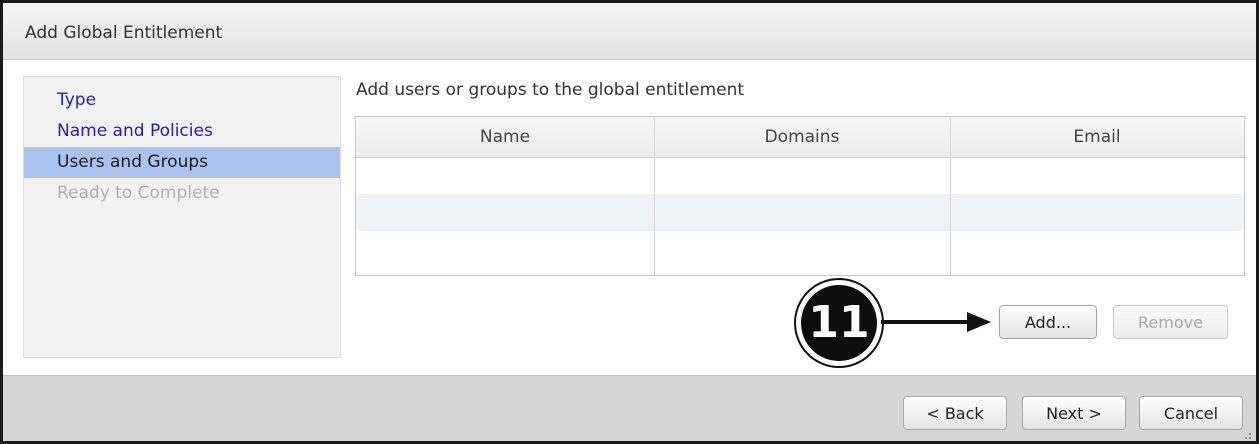 The image size is (1259, 444). Describe the element at coordinates (1191, 413) in the screenshot. I see `cancel-button: Cancel` at that location.